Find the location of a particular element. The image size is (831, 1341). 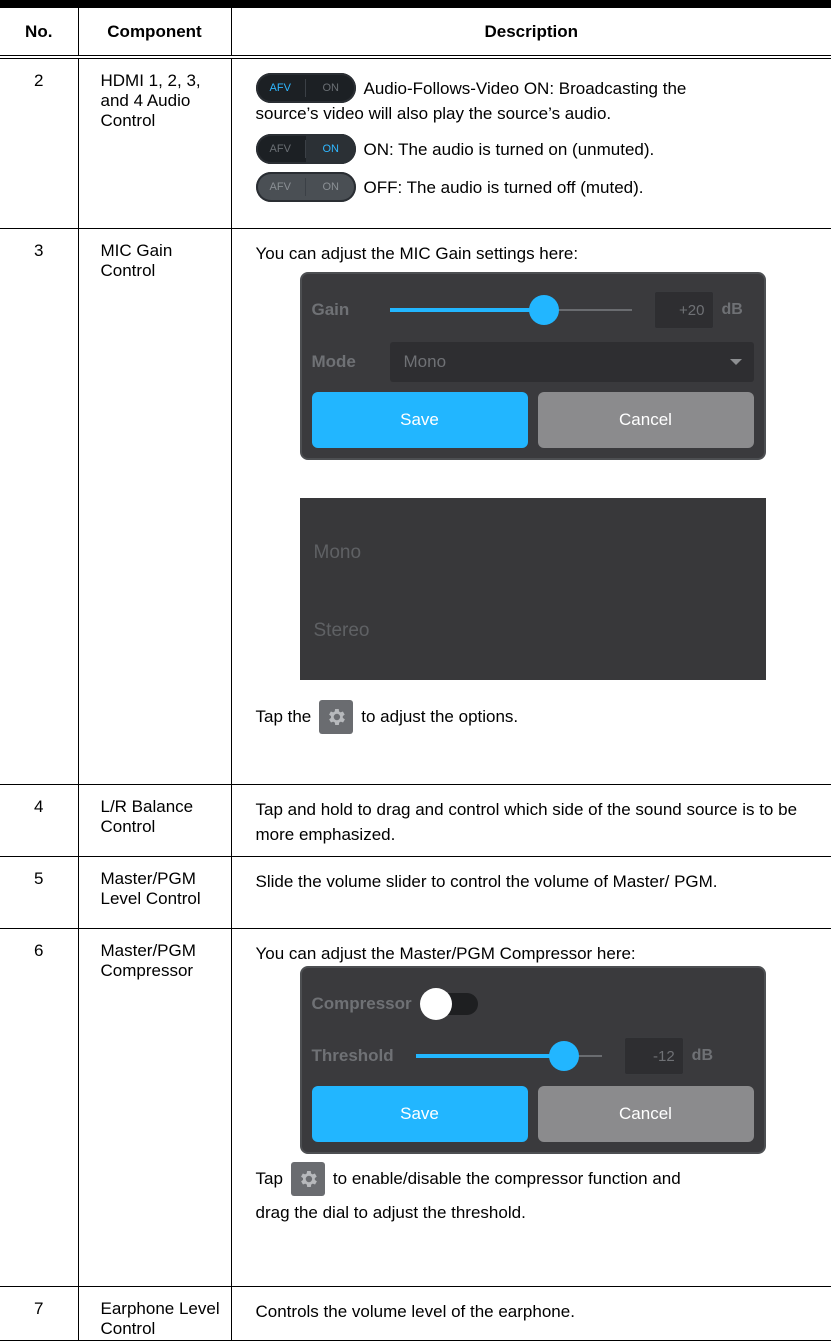

tap-text-a: Tap is located at coordinates (269, 1178).